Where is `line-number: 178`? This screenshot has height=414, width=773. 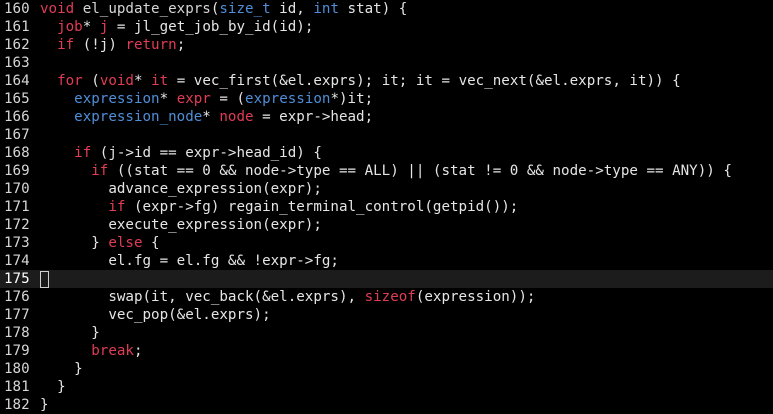
line-number: 178 is located at coordinates (17, 333).